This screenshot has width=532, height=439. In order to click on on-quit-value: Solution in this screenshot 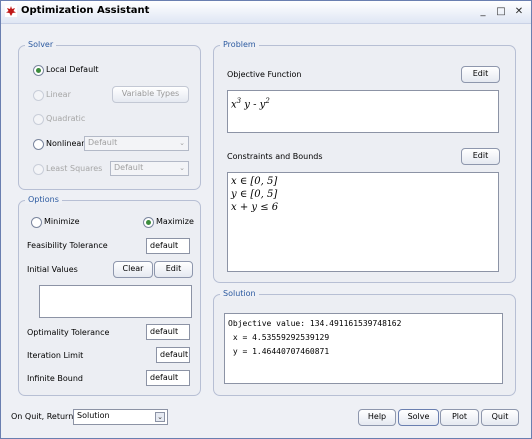, I will do `click(93, 415)`.